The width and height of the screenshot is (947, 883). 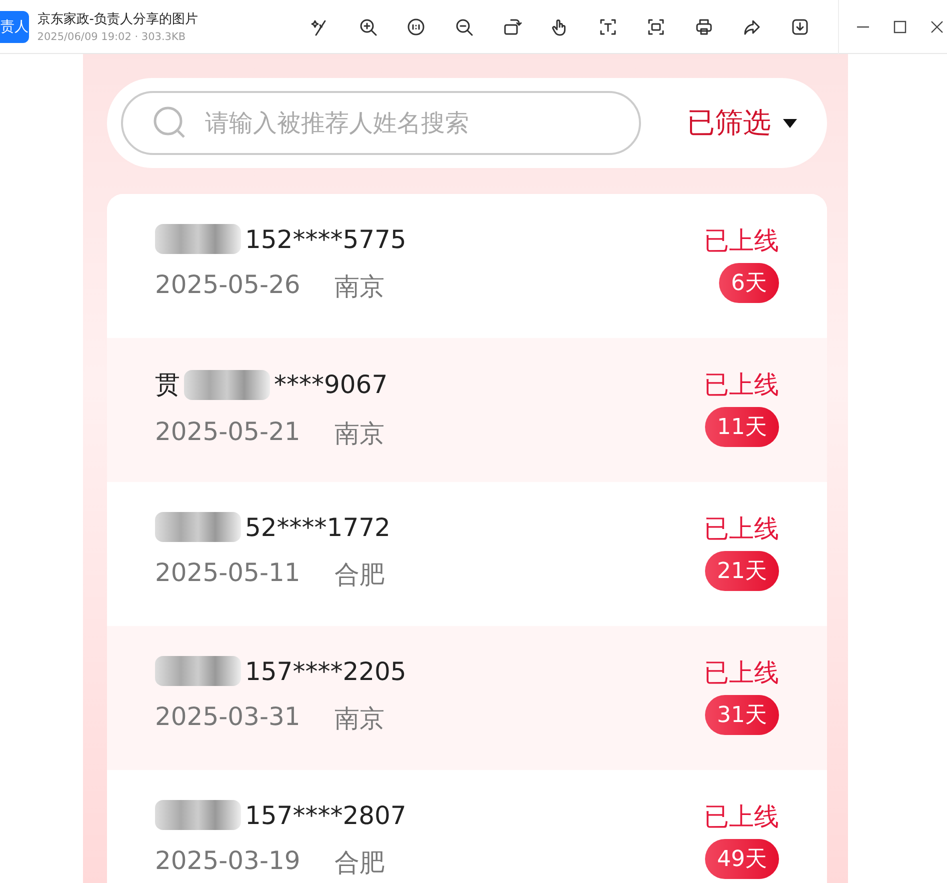 What do you see at coordinates (325, 239) in the screenshot?
I see `phone-text: 152****5775` at bounding box center [325, 239].